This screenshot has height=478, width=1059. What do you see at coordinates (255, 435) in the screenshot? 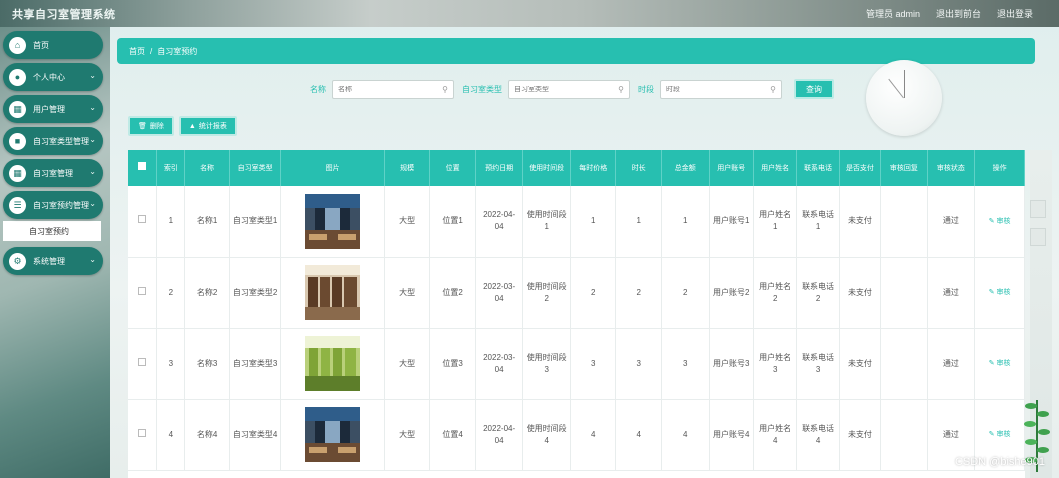
I see `cell-type: 自习室类型4` at bounding box center [255, 435].